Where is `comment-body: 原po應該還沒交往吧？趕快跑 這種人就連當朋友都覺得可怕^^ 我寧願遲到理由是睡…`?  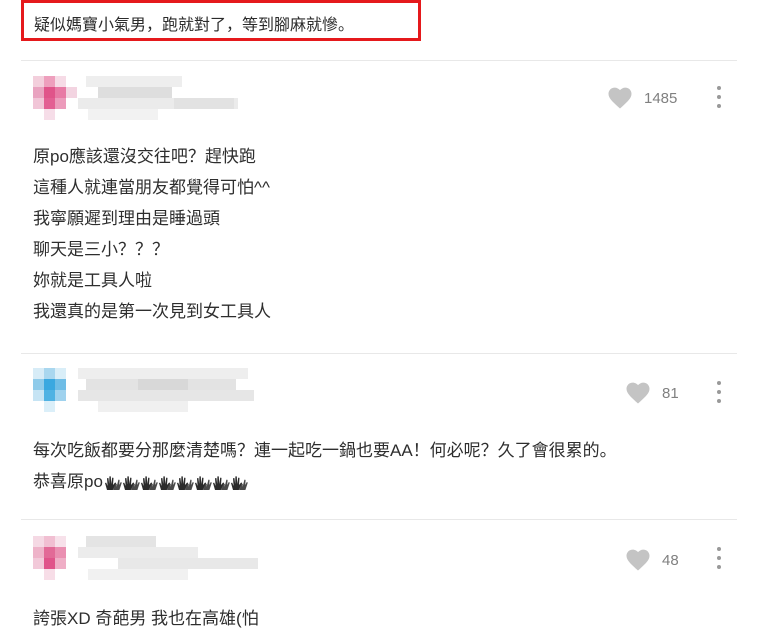 comment-body: 原po應該還沒交往吧？趕快跑 這種人就連當朋友都覺得可怕^^ 我寧願遲到理由是睡… is located at coordinates (152, 234).